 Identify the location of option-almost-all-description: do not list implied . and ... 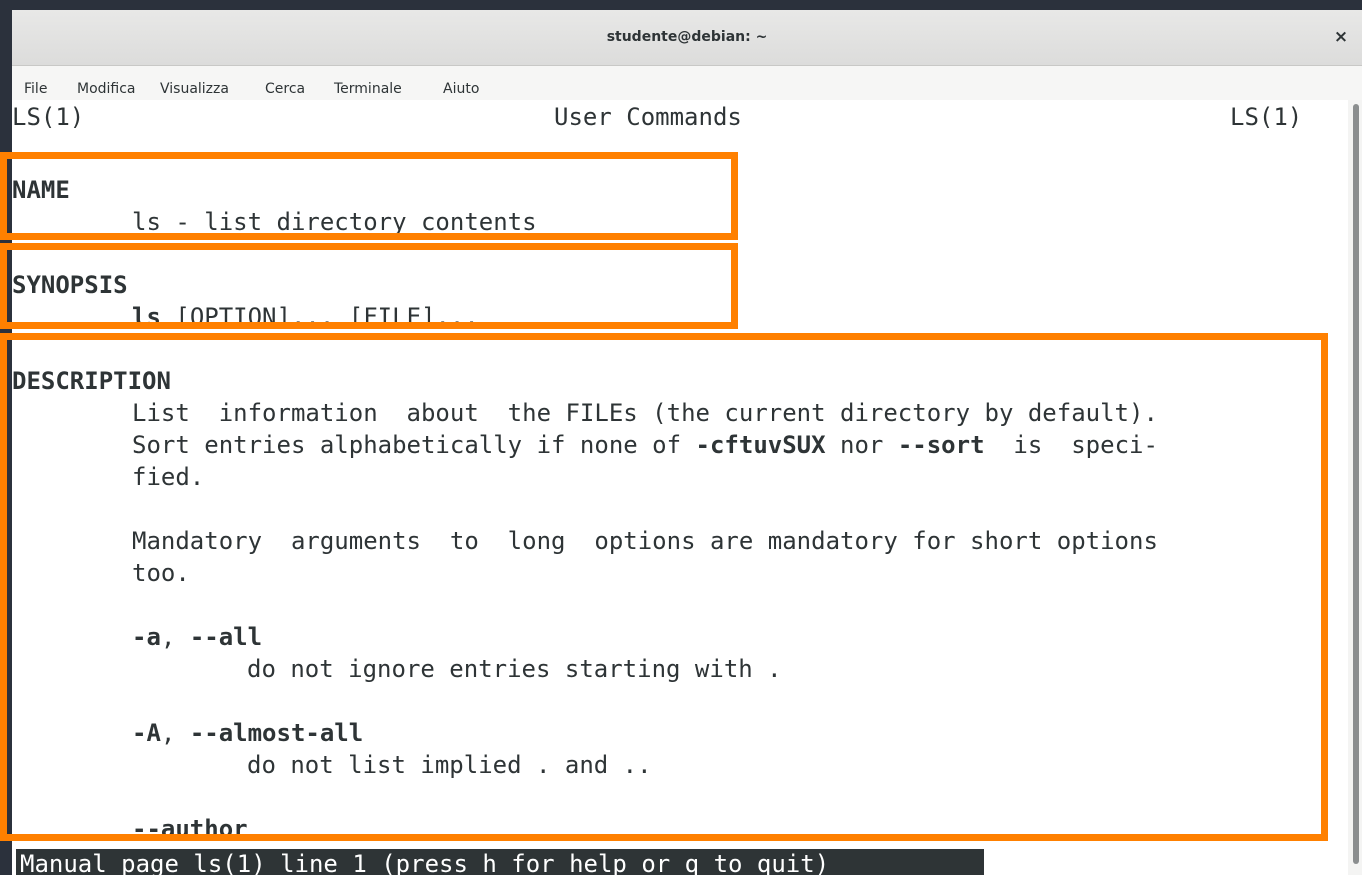
(449, 765).